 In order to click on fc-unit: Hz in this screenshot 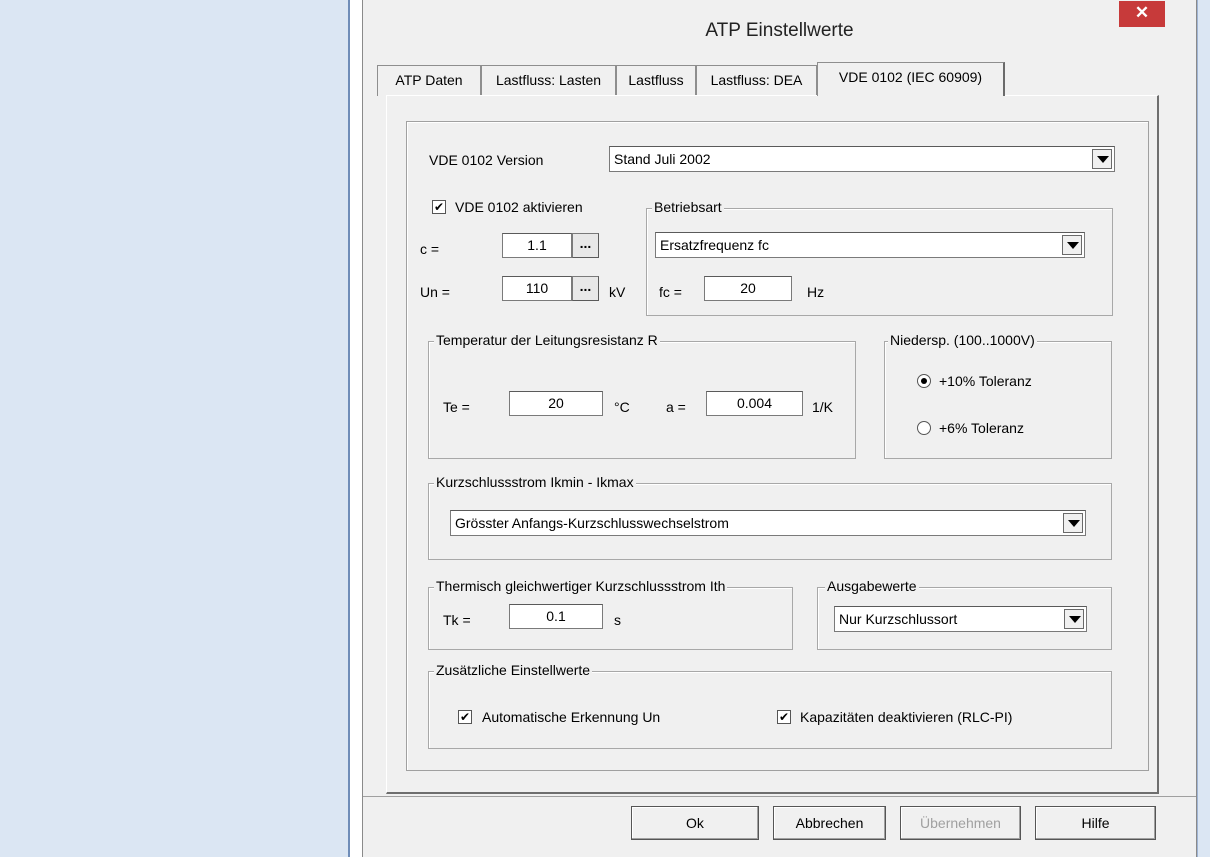, I will do `click(816, 292)`.